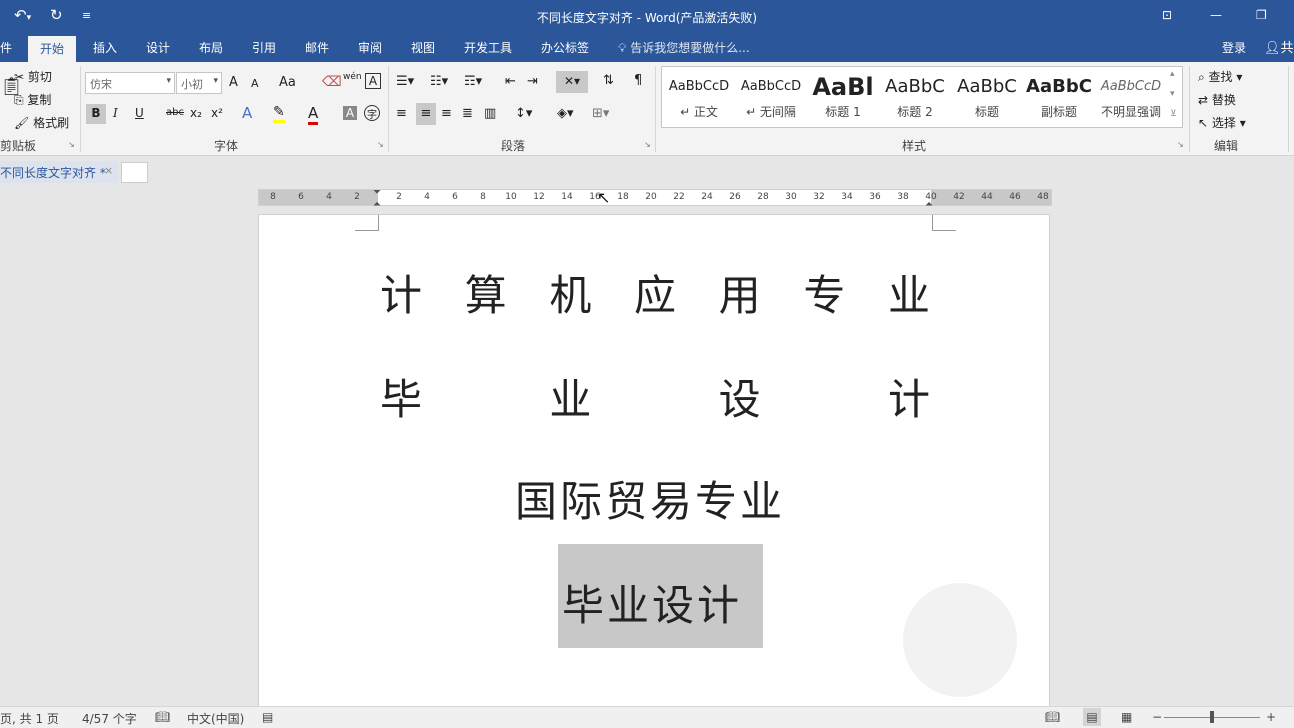 This screenshot has height=728, width=1294. Describe the element at coordinates (211, 47) in the screenshot. I see `tab-layout: 布局` at that location.